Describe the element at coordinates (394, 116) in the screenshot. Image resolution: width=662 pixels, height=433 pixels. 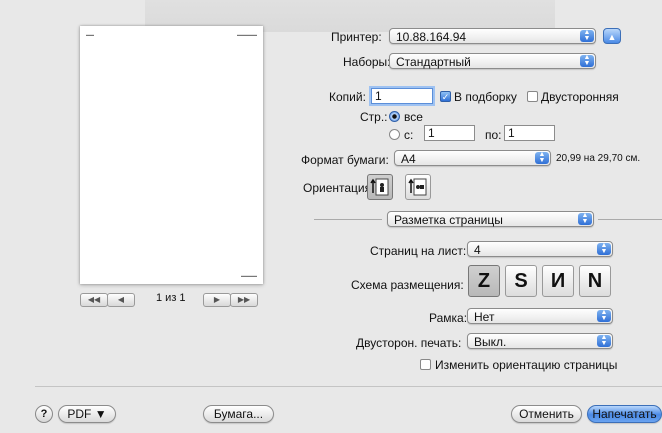
I see `pages-all-radio` at that location.